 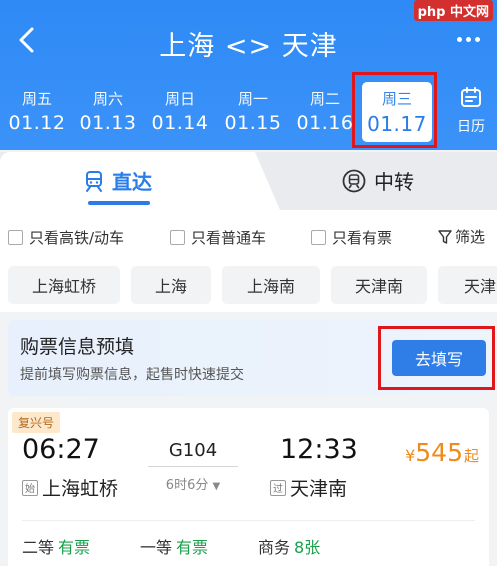 I want to click on station-chip: 上海, so click(x=171, y=285).